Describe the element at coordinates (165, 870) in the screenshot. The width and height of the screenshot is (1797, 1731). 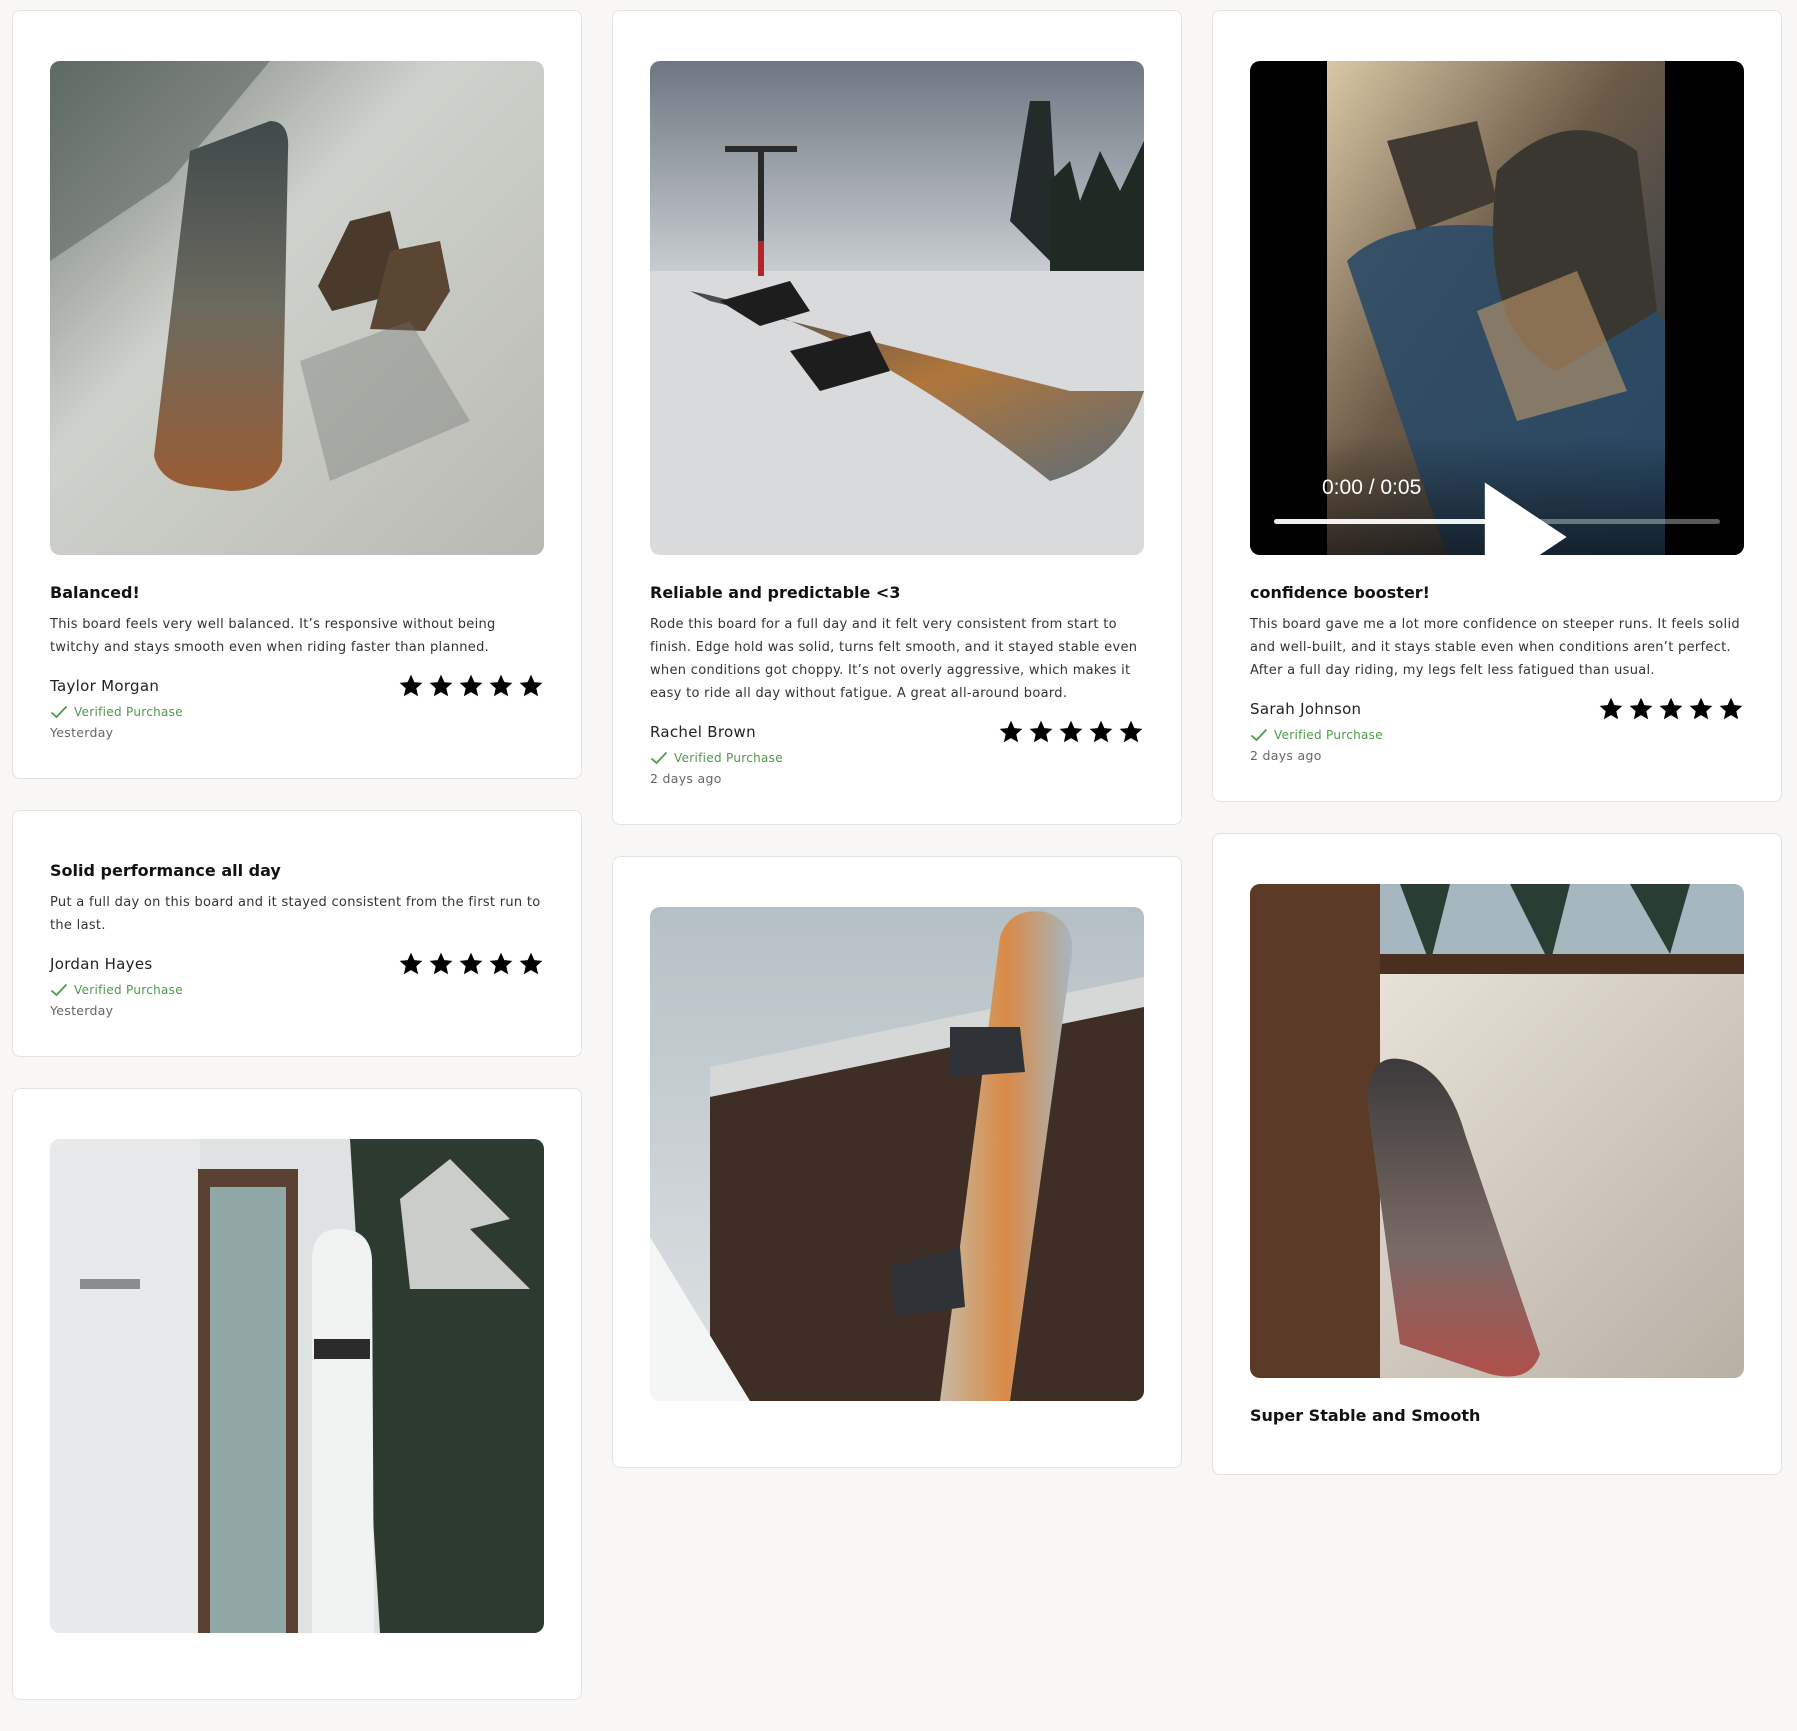
I see `review-title: Solid performance all day` at that location.